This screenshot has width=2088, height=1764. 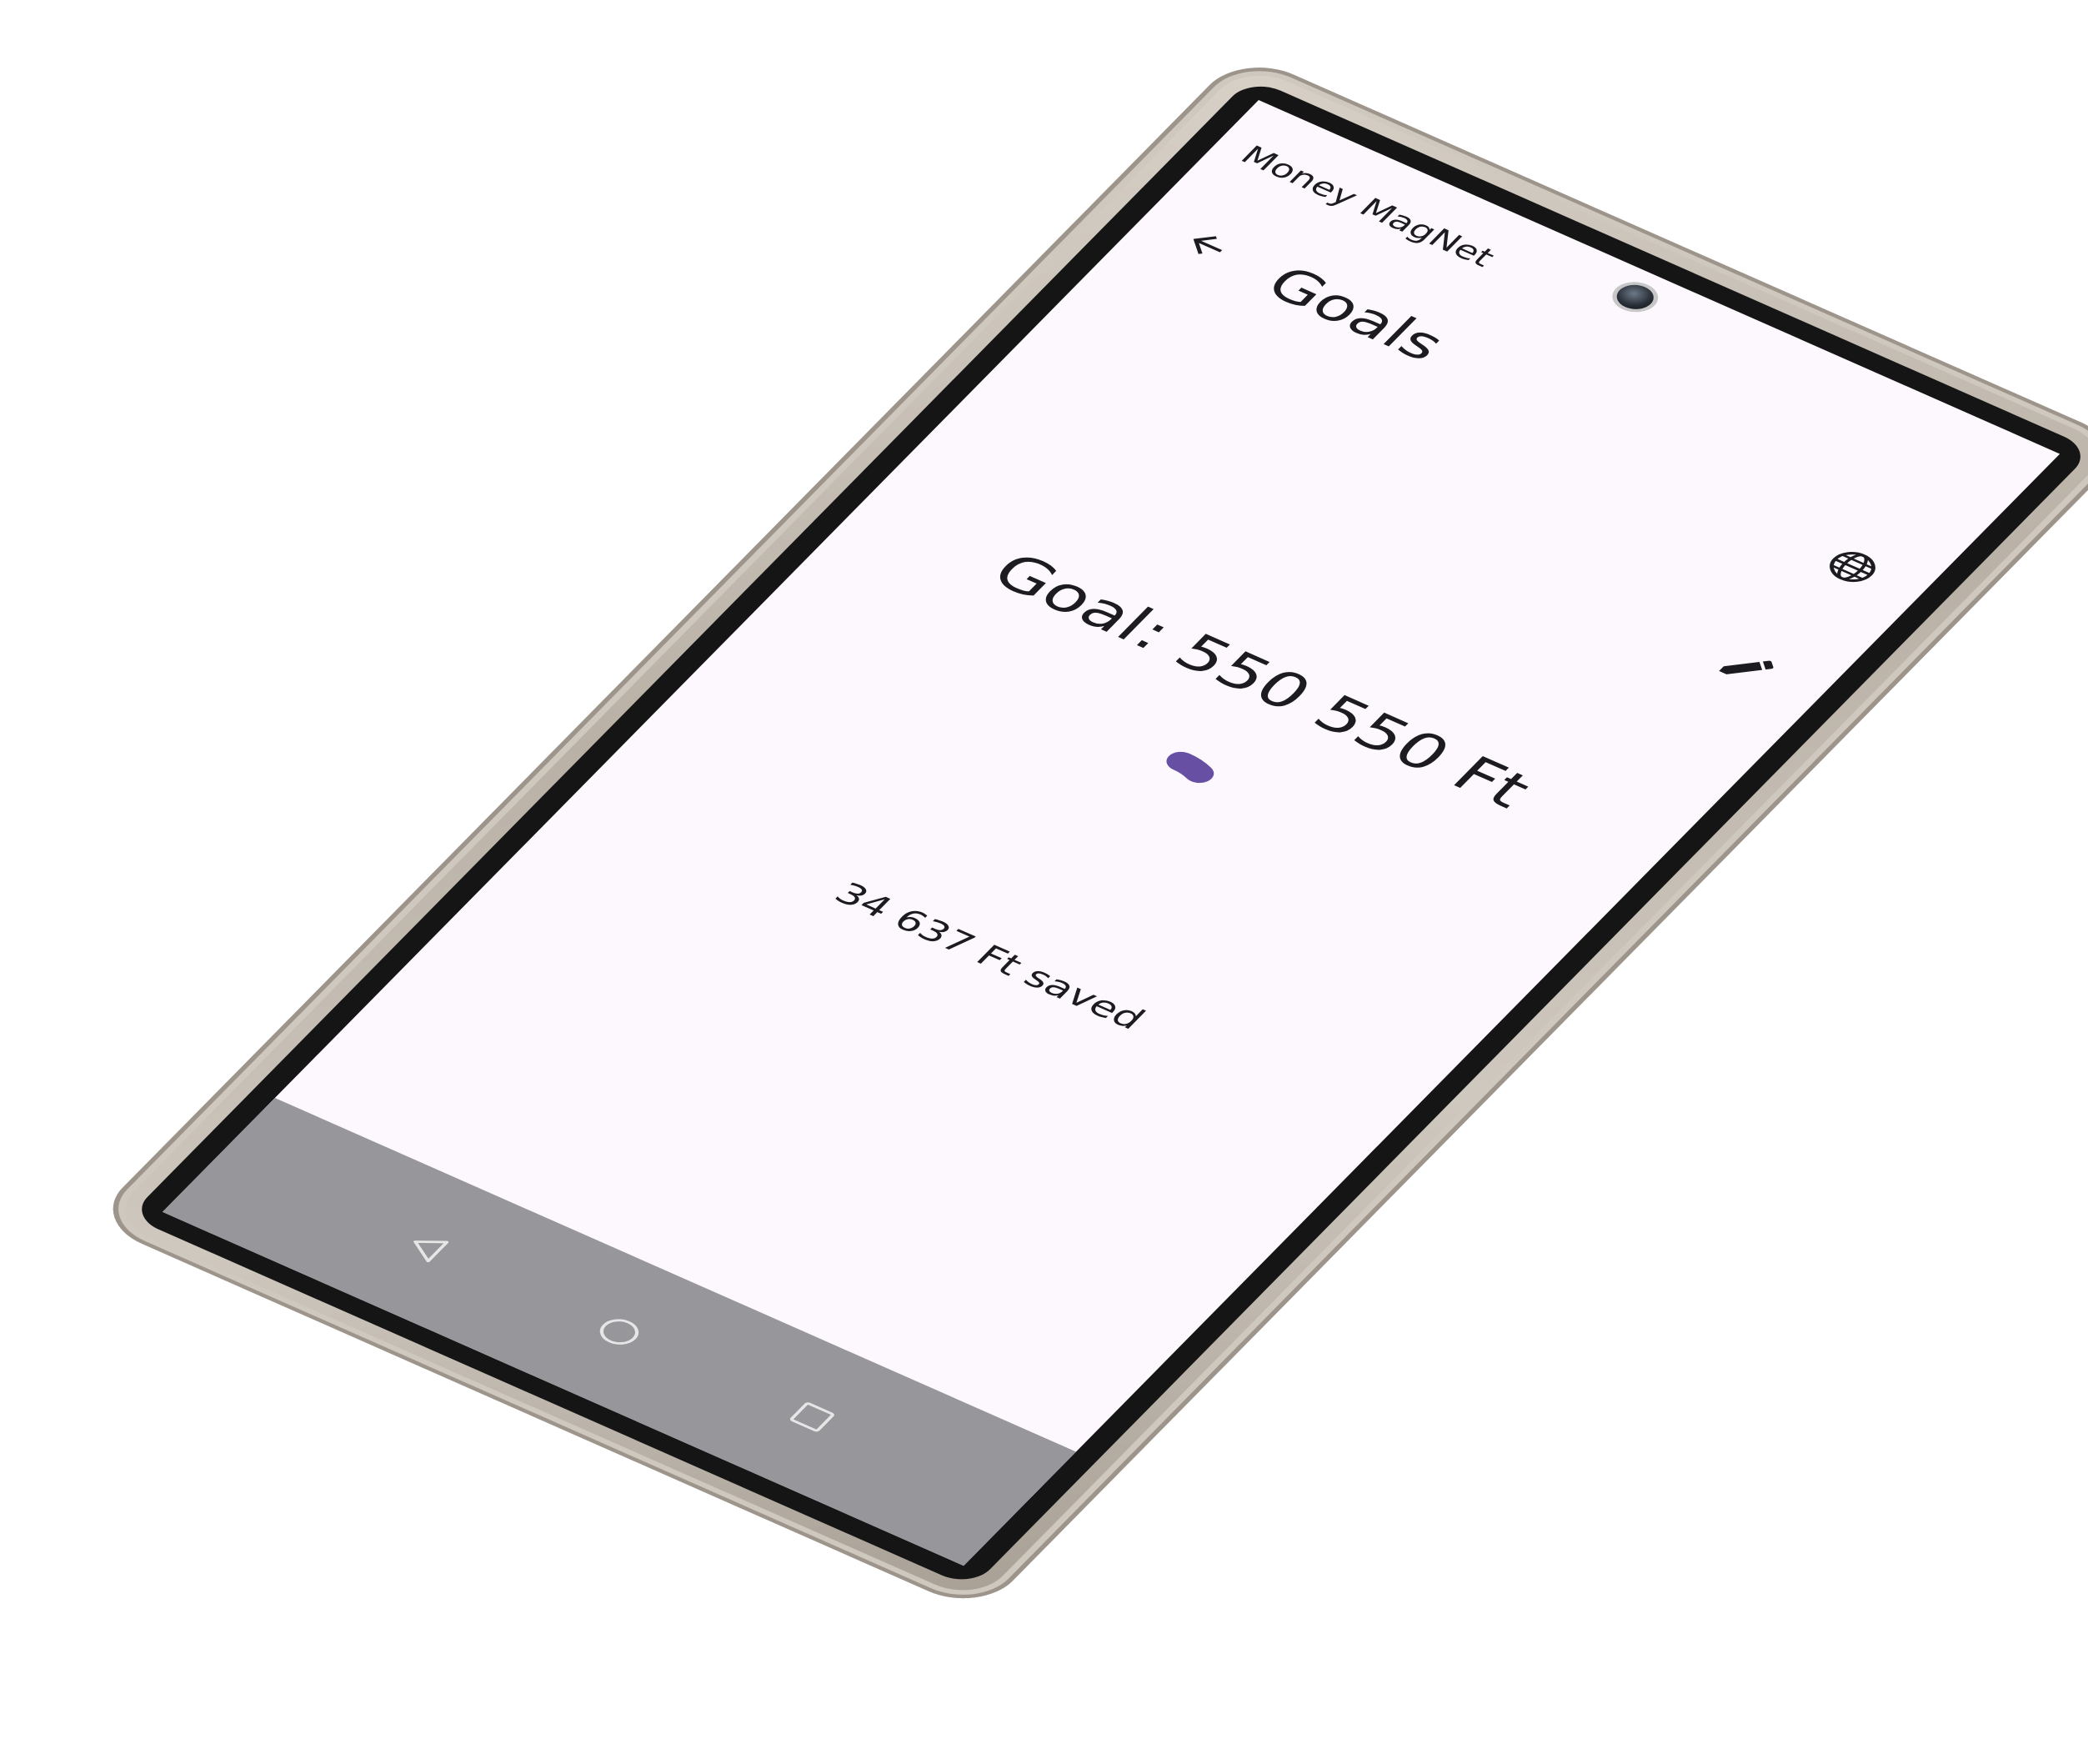 I want to click on progress-ring, so click(x=1190, y=767).